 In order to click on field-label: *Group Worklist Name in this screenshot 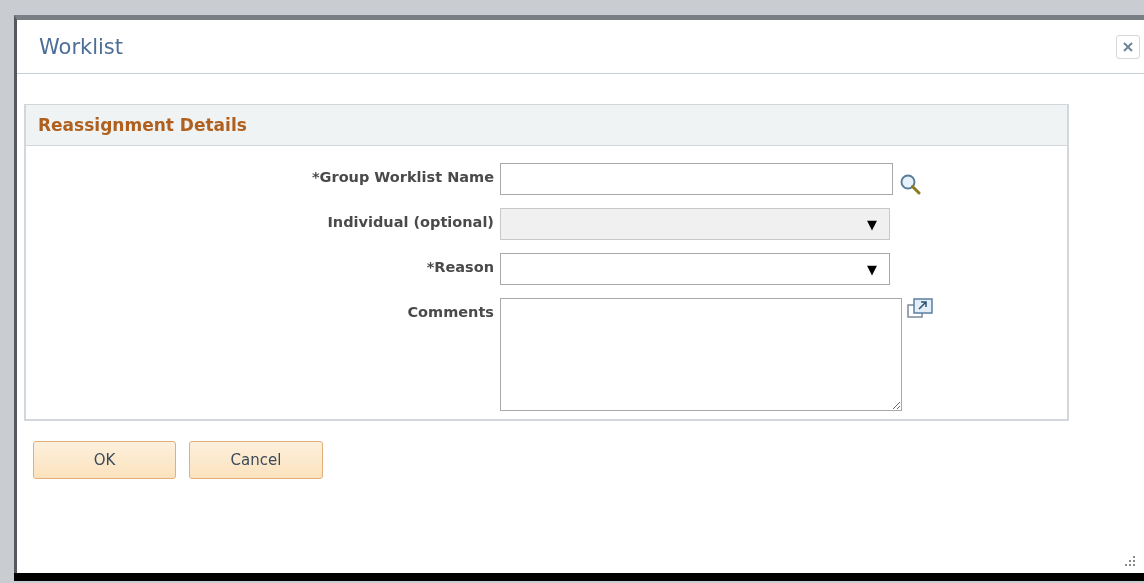, I will do `click(403, 176)`.